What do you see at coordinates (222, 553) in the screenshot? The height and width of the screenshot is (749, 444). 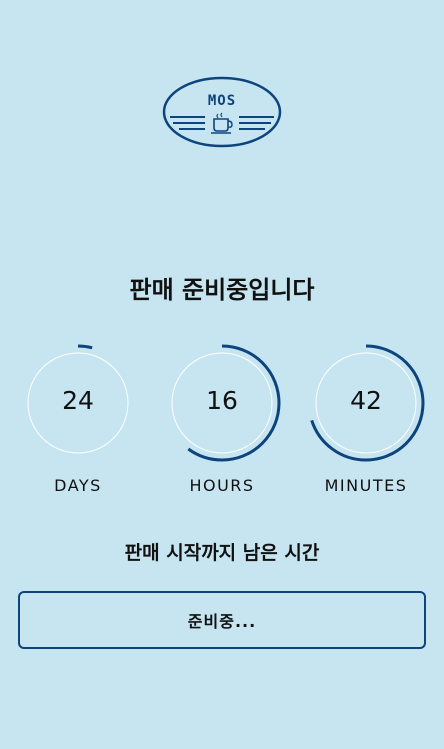 I see `countdown-subtitle: 판매 시작까지 남은 시간` at bounding box center [222, 553].